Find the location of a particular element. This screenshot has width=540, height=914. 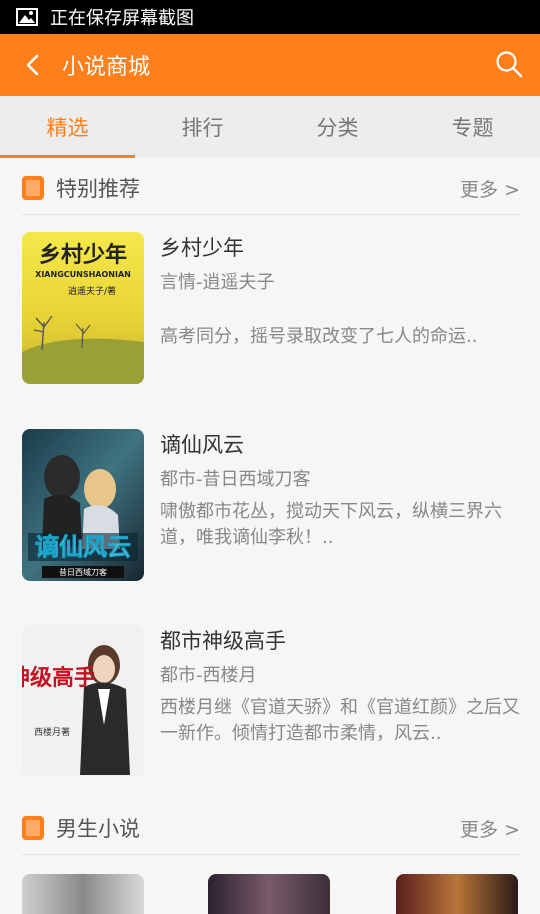

section-title: 男生小说 is located at coordinates (98, 829).